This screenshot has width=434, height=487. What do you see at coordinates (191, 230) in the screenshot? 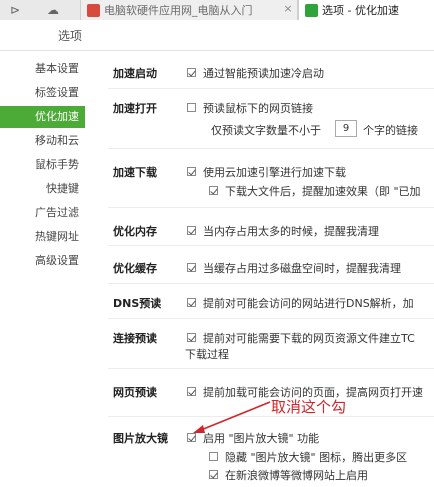
I see `optimize-memory-checkbox` at bounding box center [191, 230].